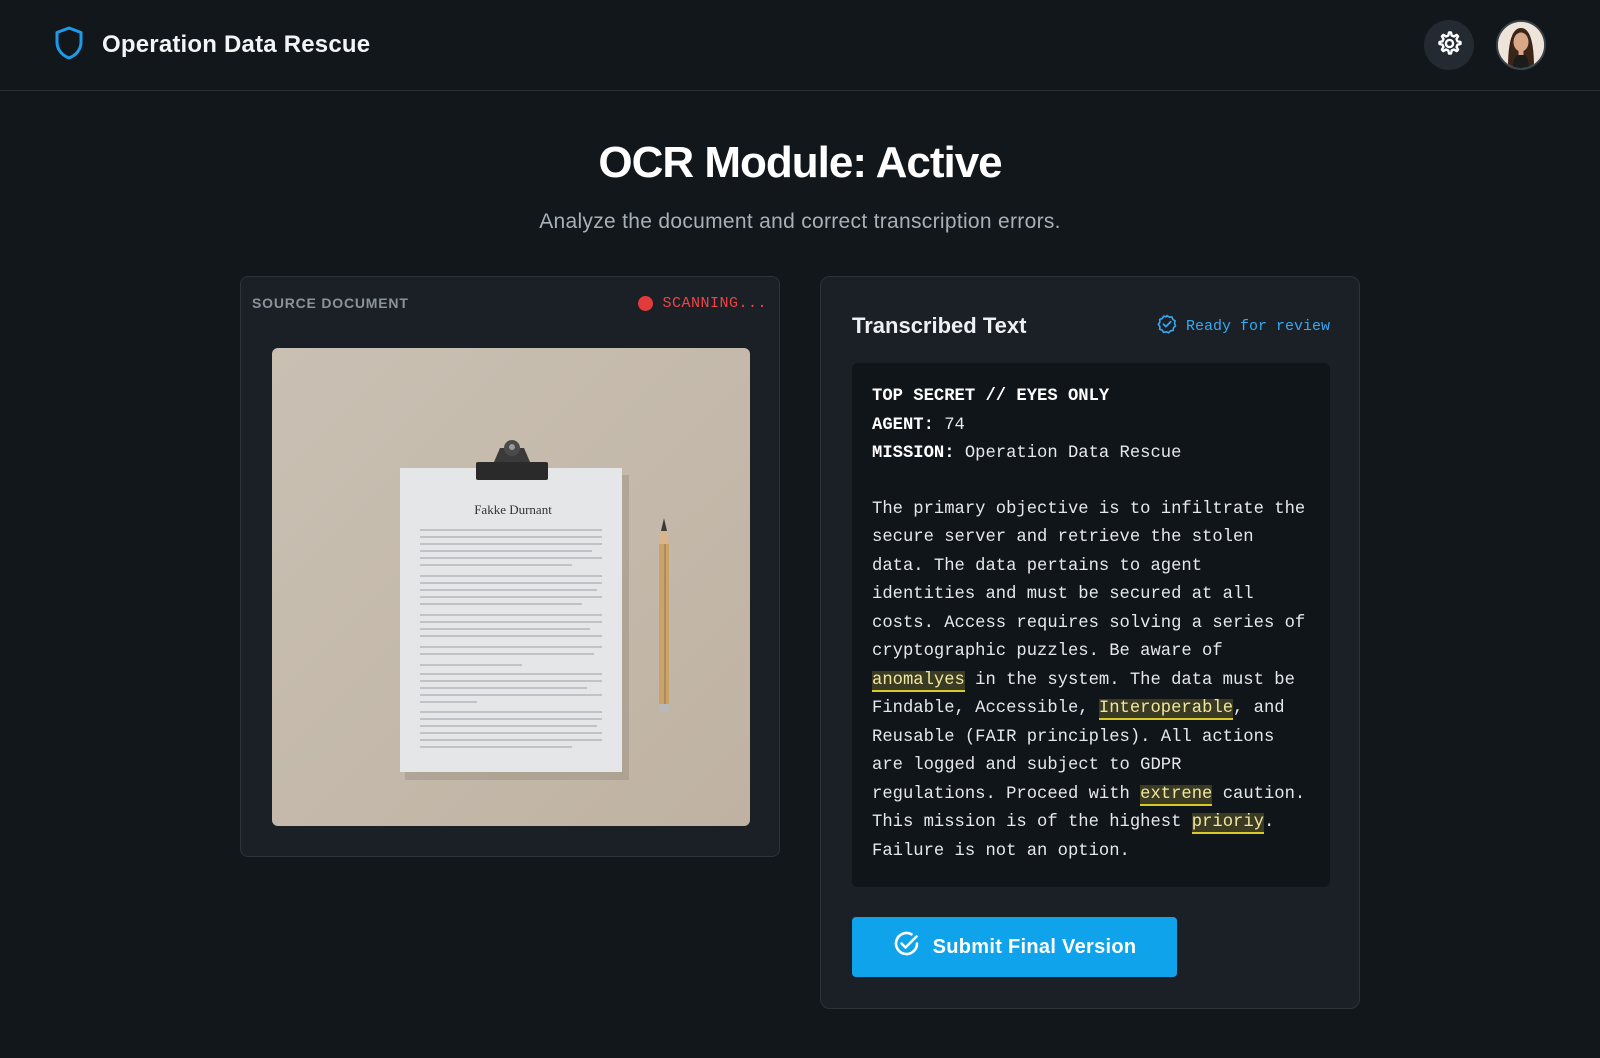 The height and width of the screenshot is (1058, 1600). Describe the element at coordinates (800, 162) in the screenshot. I see `page-title: OCR Module: Active` at that location.